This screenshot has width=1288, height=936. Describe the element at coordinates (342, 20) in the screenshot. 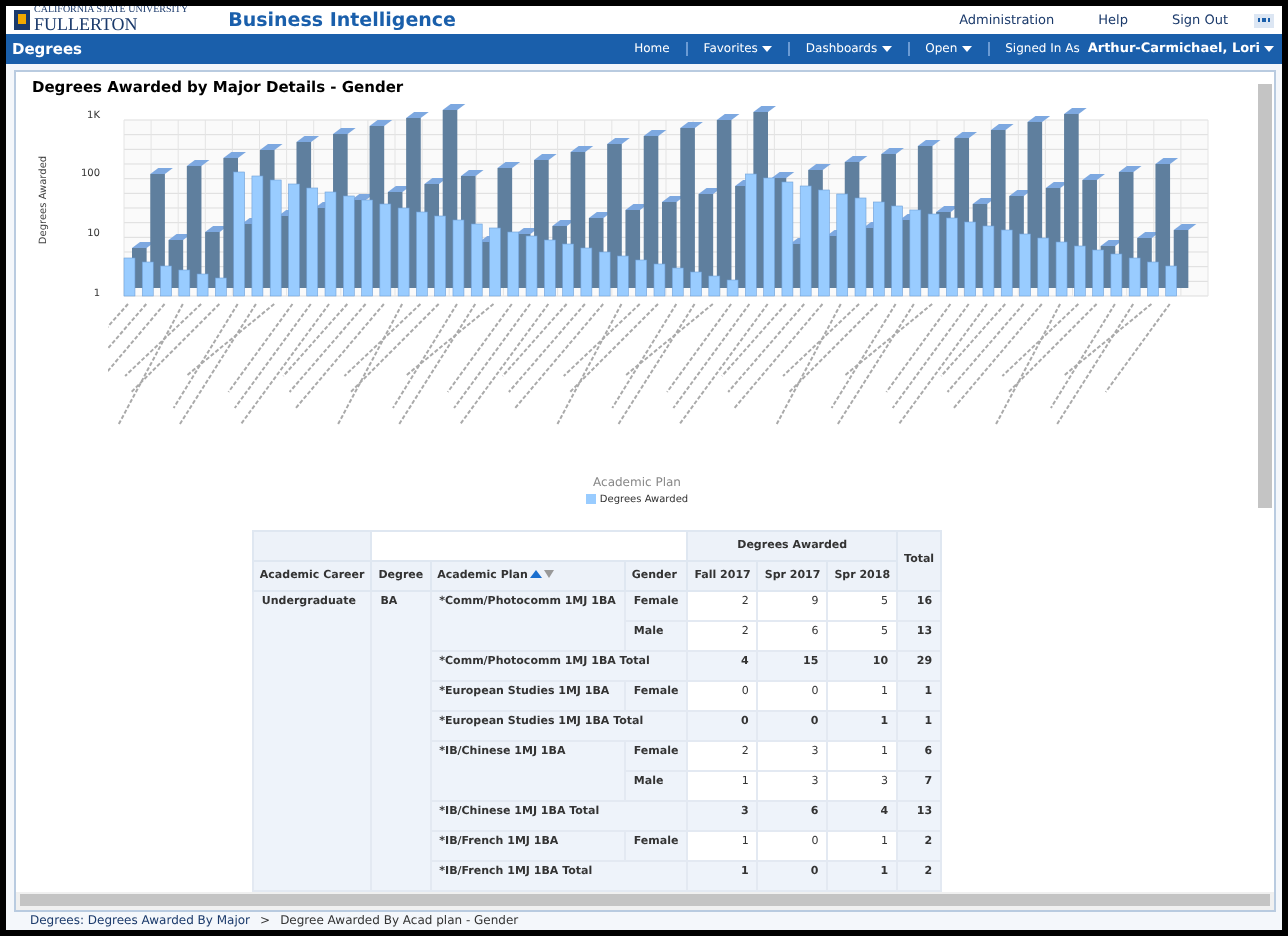

I see `app-title: Business Intelligence` at that location.